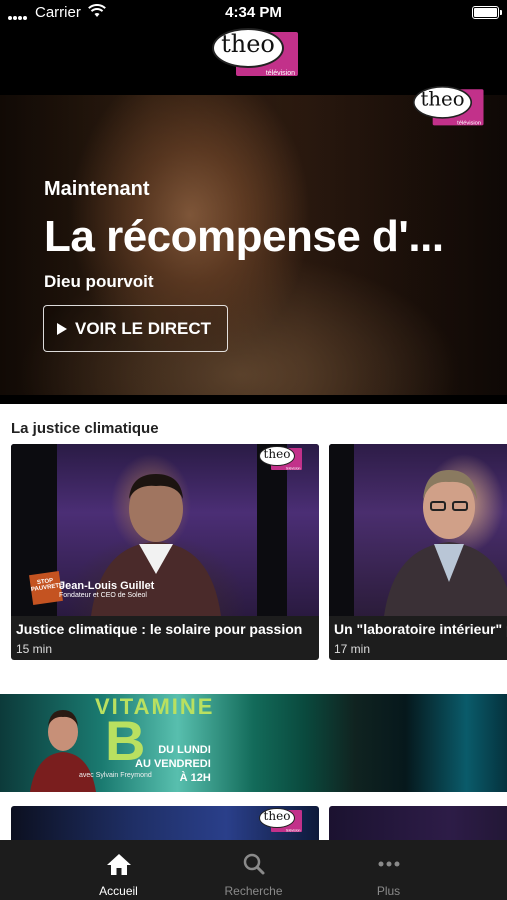  I want to click on hero-channel-logo: theo télévision, so click(448, 106).